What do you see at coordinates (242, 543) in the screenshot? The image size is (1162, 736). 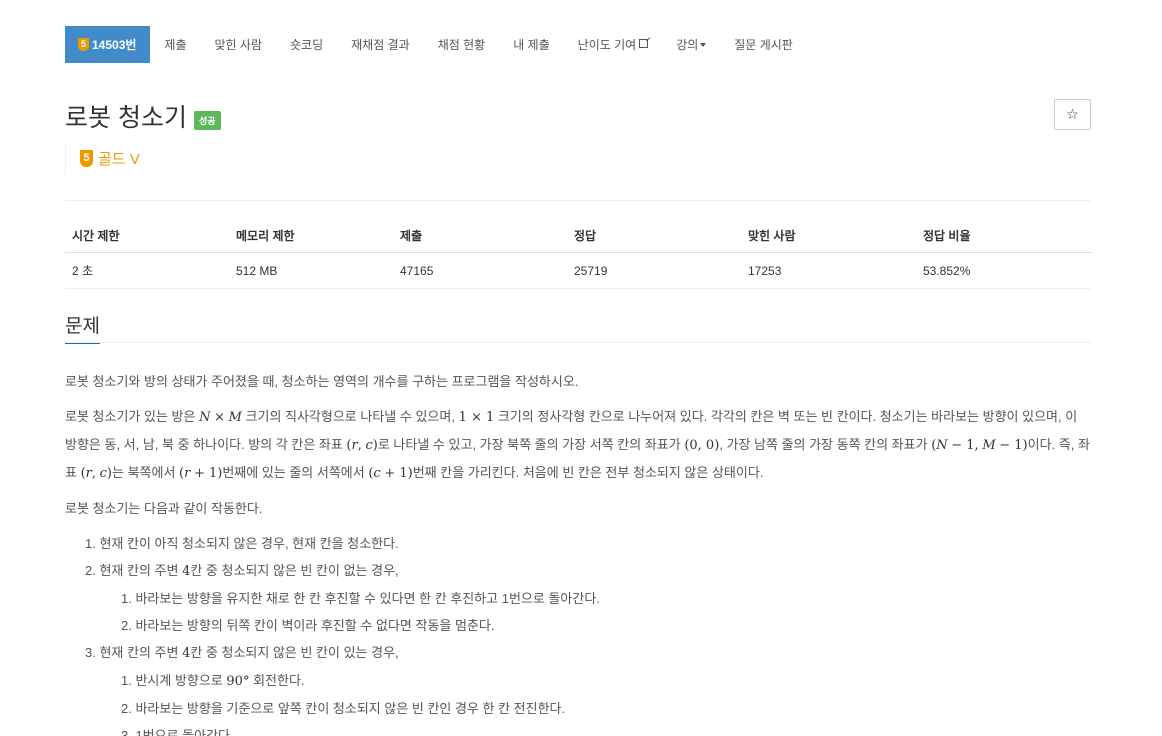 I see `list-item: 1. 현재 칸이 아직 청소되지 않은 경우, 현재 칸을 청소한다.` at bounding box center [242, 543].